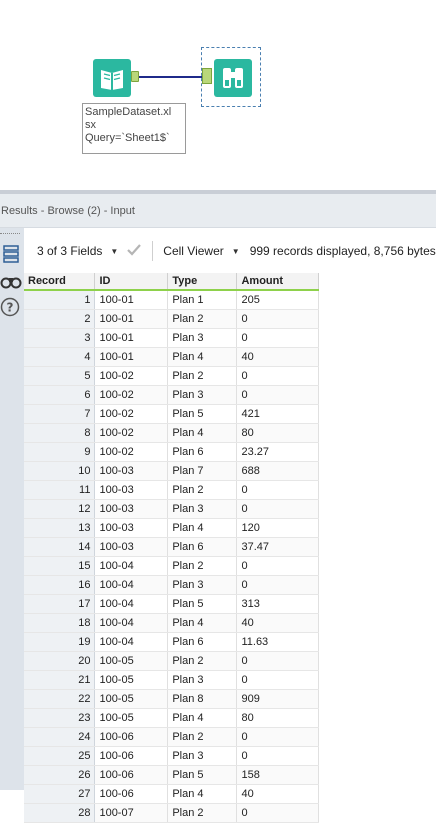 Image resolution: width=436 pixels, height=823 pixels. I want to click on amount-cell: 421, so click(277, 414).